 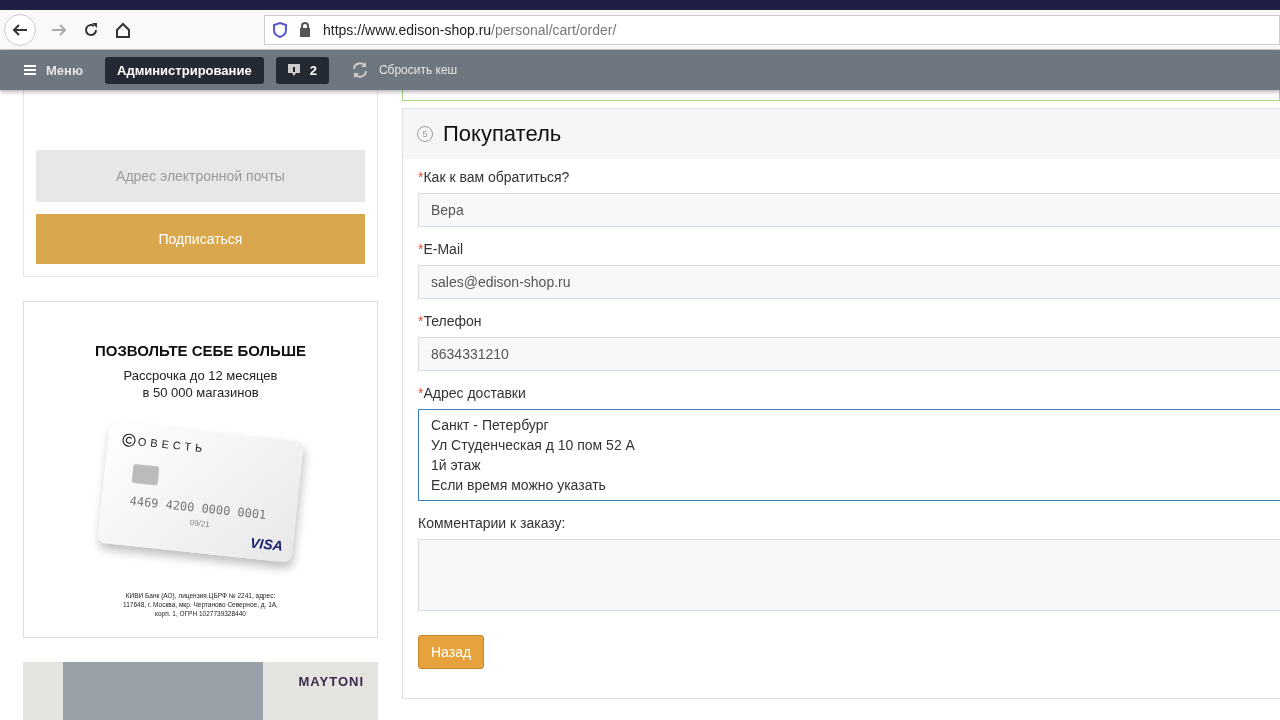 I want to click on field-label: *Телефон, so click(x=450, y=321).